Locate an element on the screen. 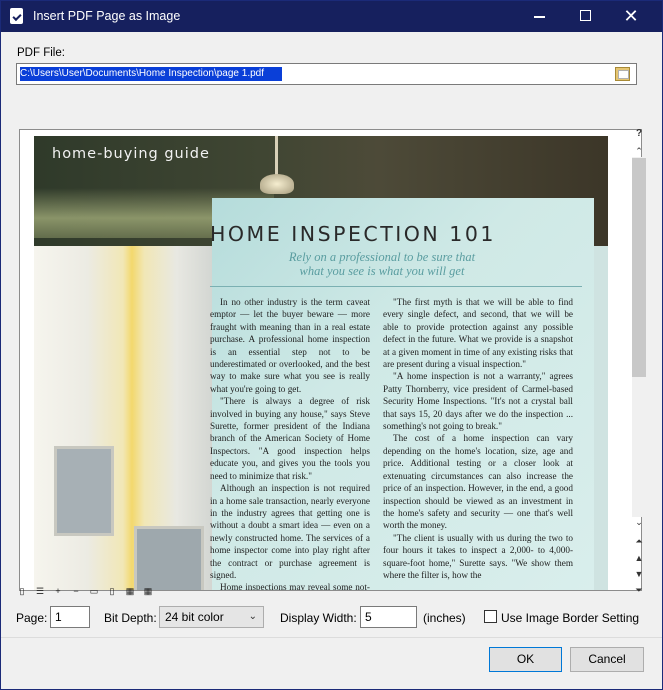 This screenshot has height=690, width=663. title-bar: Insert PDF Page as Image ✕ is located at coordinates (331, 16).